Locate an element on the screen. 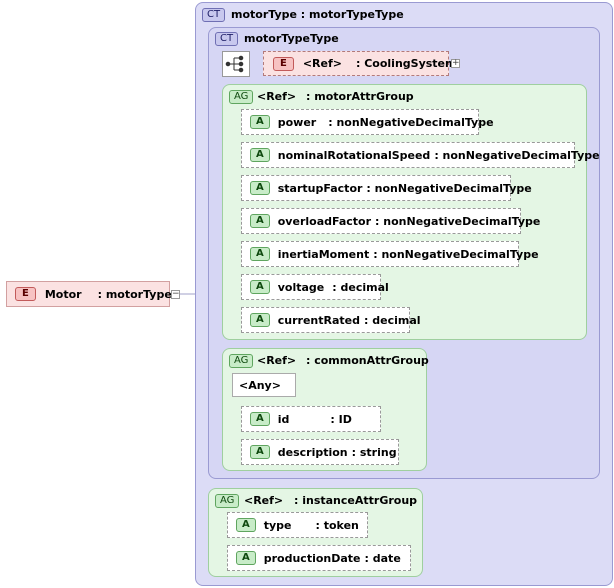  attribute-type: : string is located at coordinates (374, 452).